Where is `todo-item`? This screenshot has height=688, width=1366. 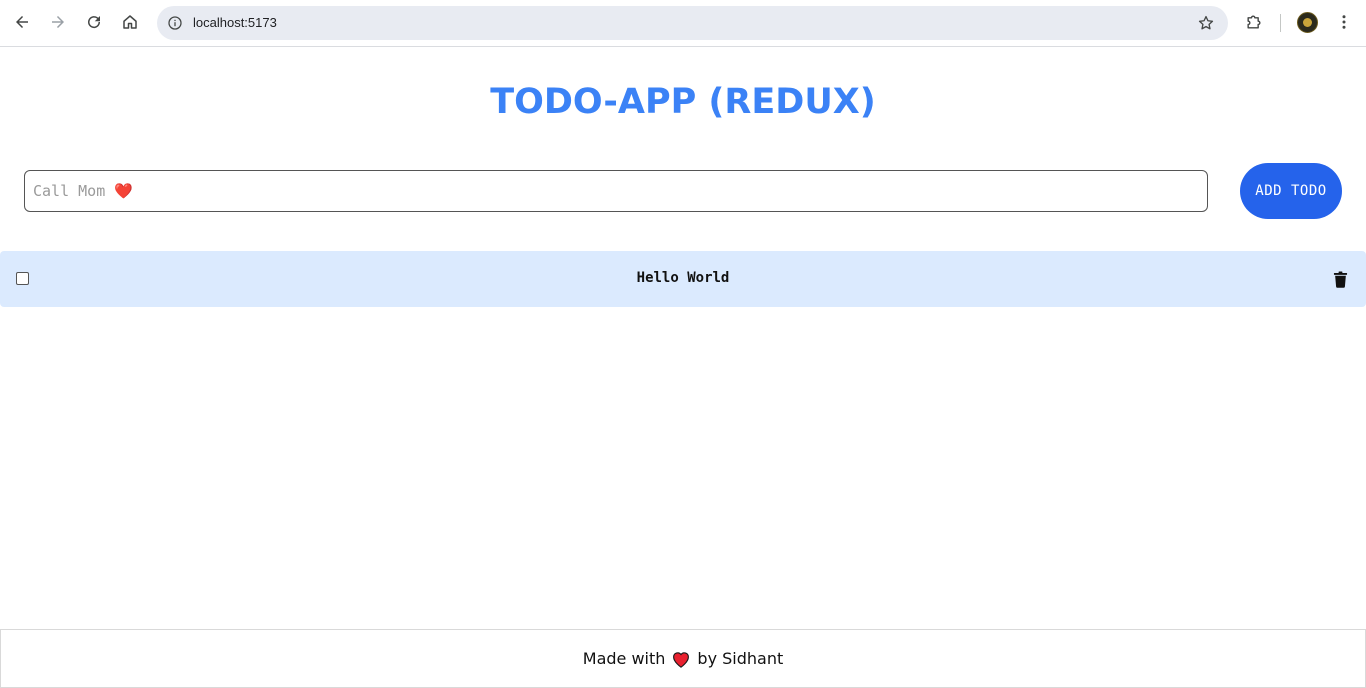
todo-item is located at coordinates (683, 279).